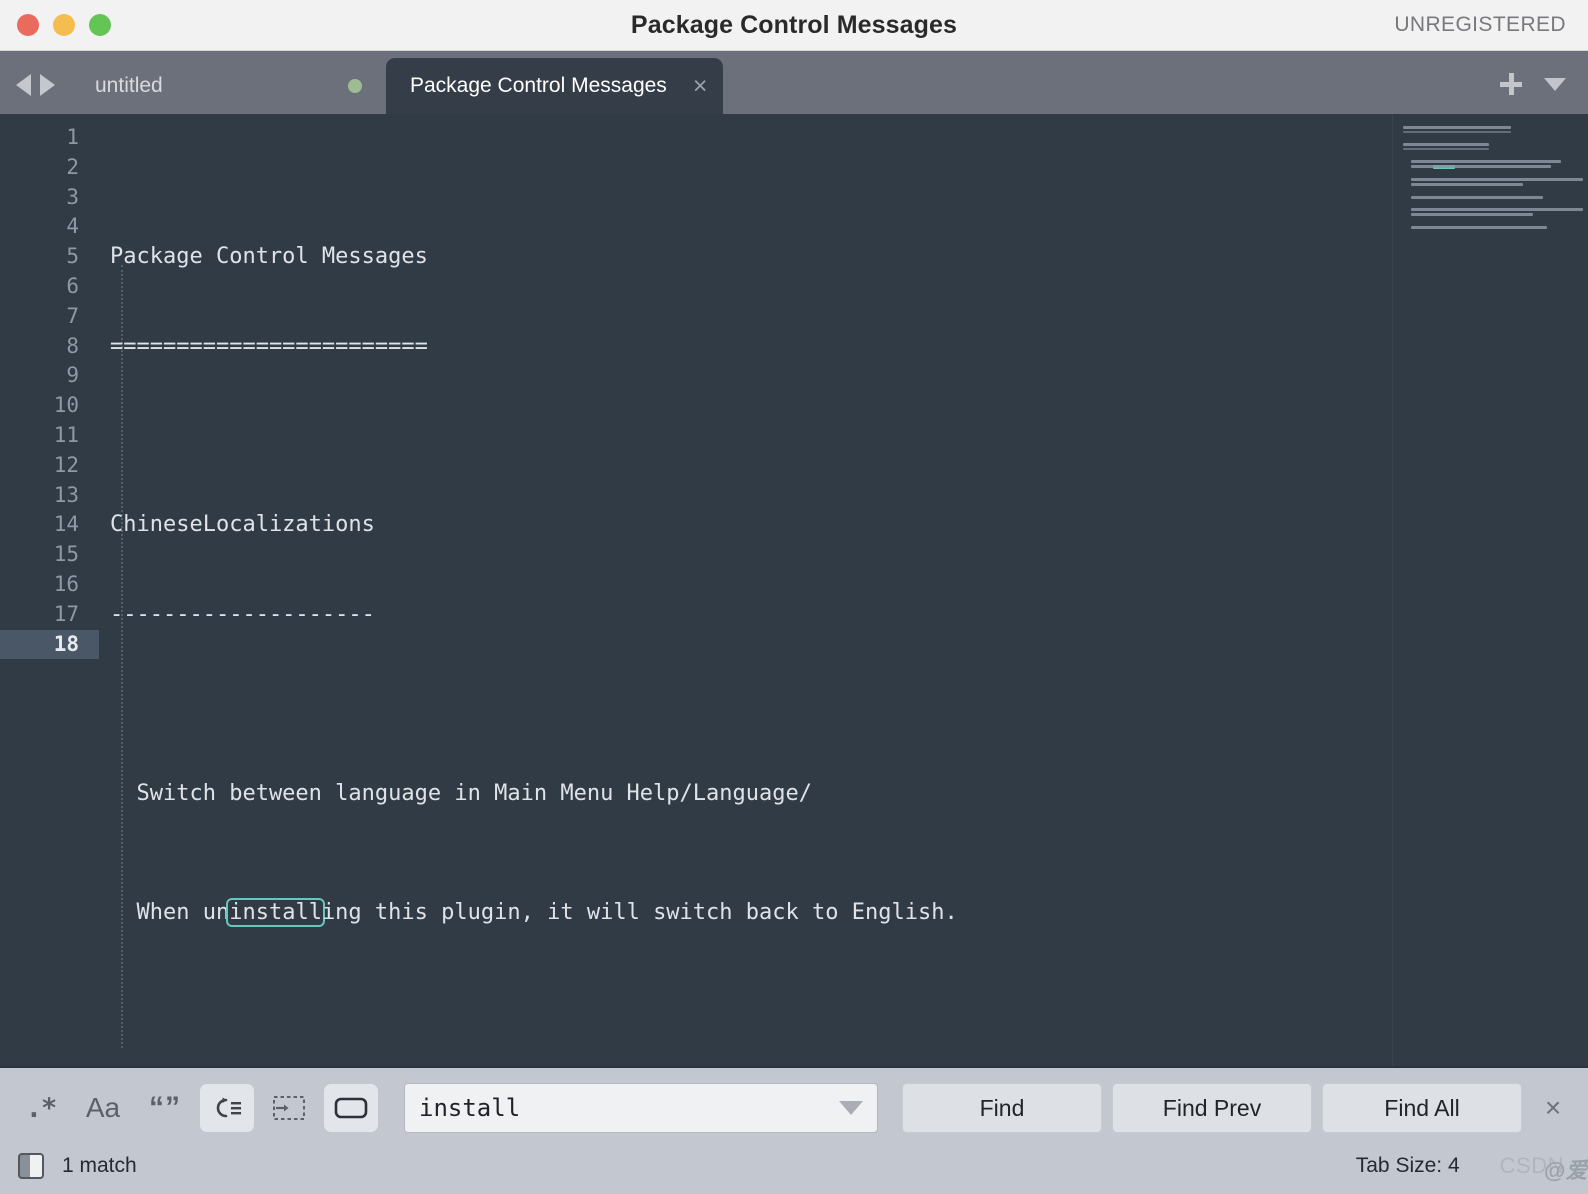  Describe the element at coordinates (72, 137) in the screenshot. I see `line-number: 1` at that location.